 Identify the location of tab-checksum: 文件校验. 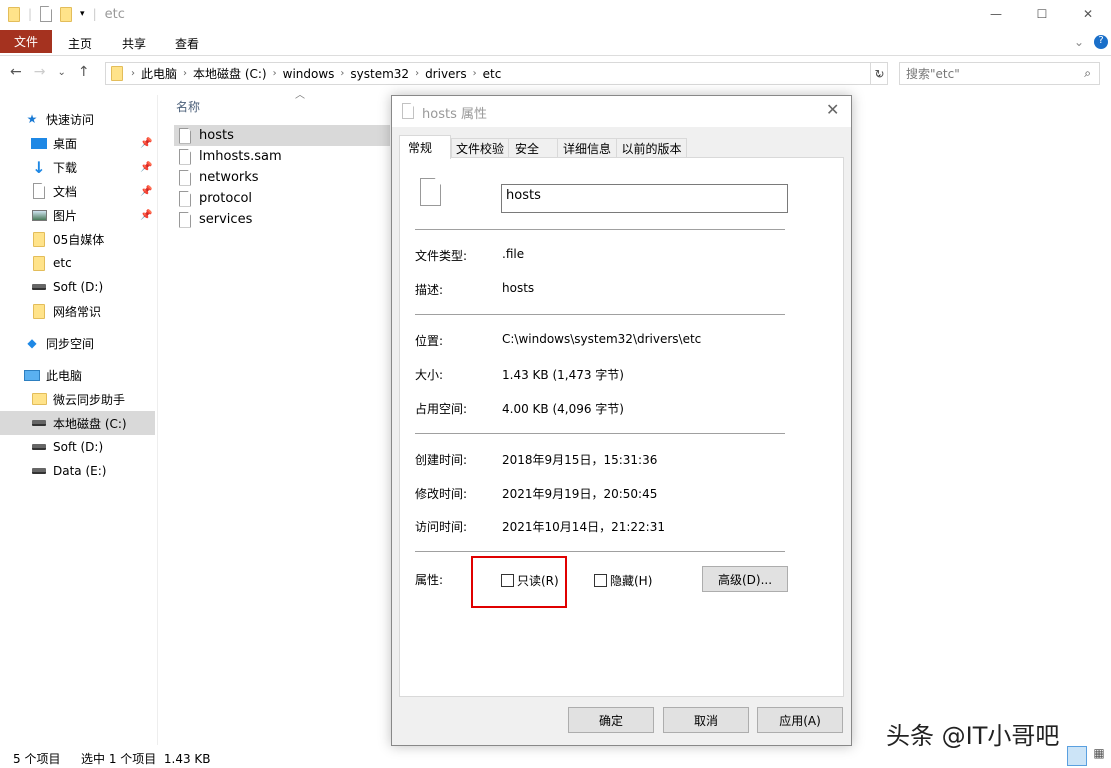
(480, 148).